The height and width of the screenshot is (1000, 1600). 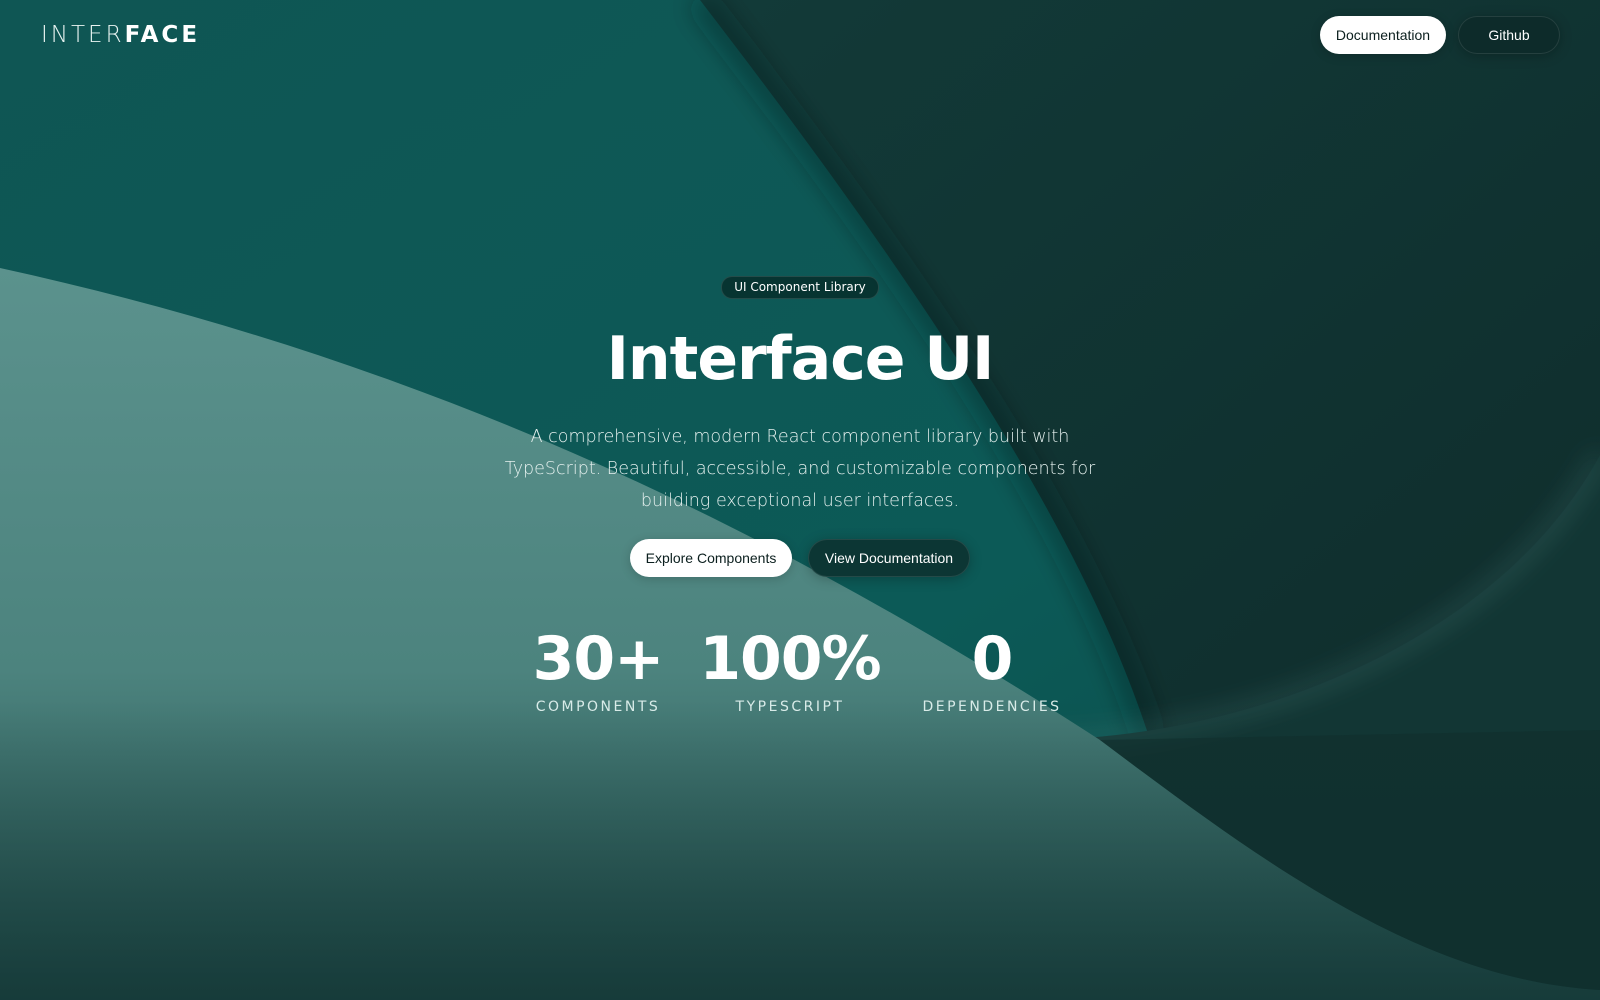 I want to click on explore-components-button: Explore Components, so click(x=711, y=558).